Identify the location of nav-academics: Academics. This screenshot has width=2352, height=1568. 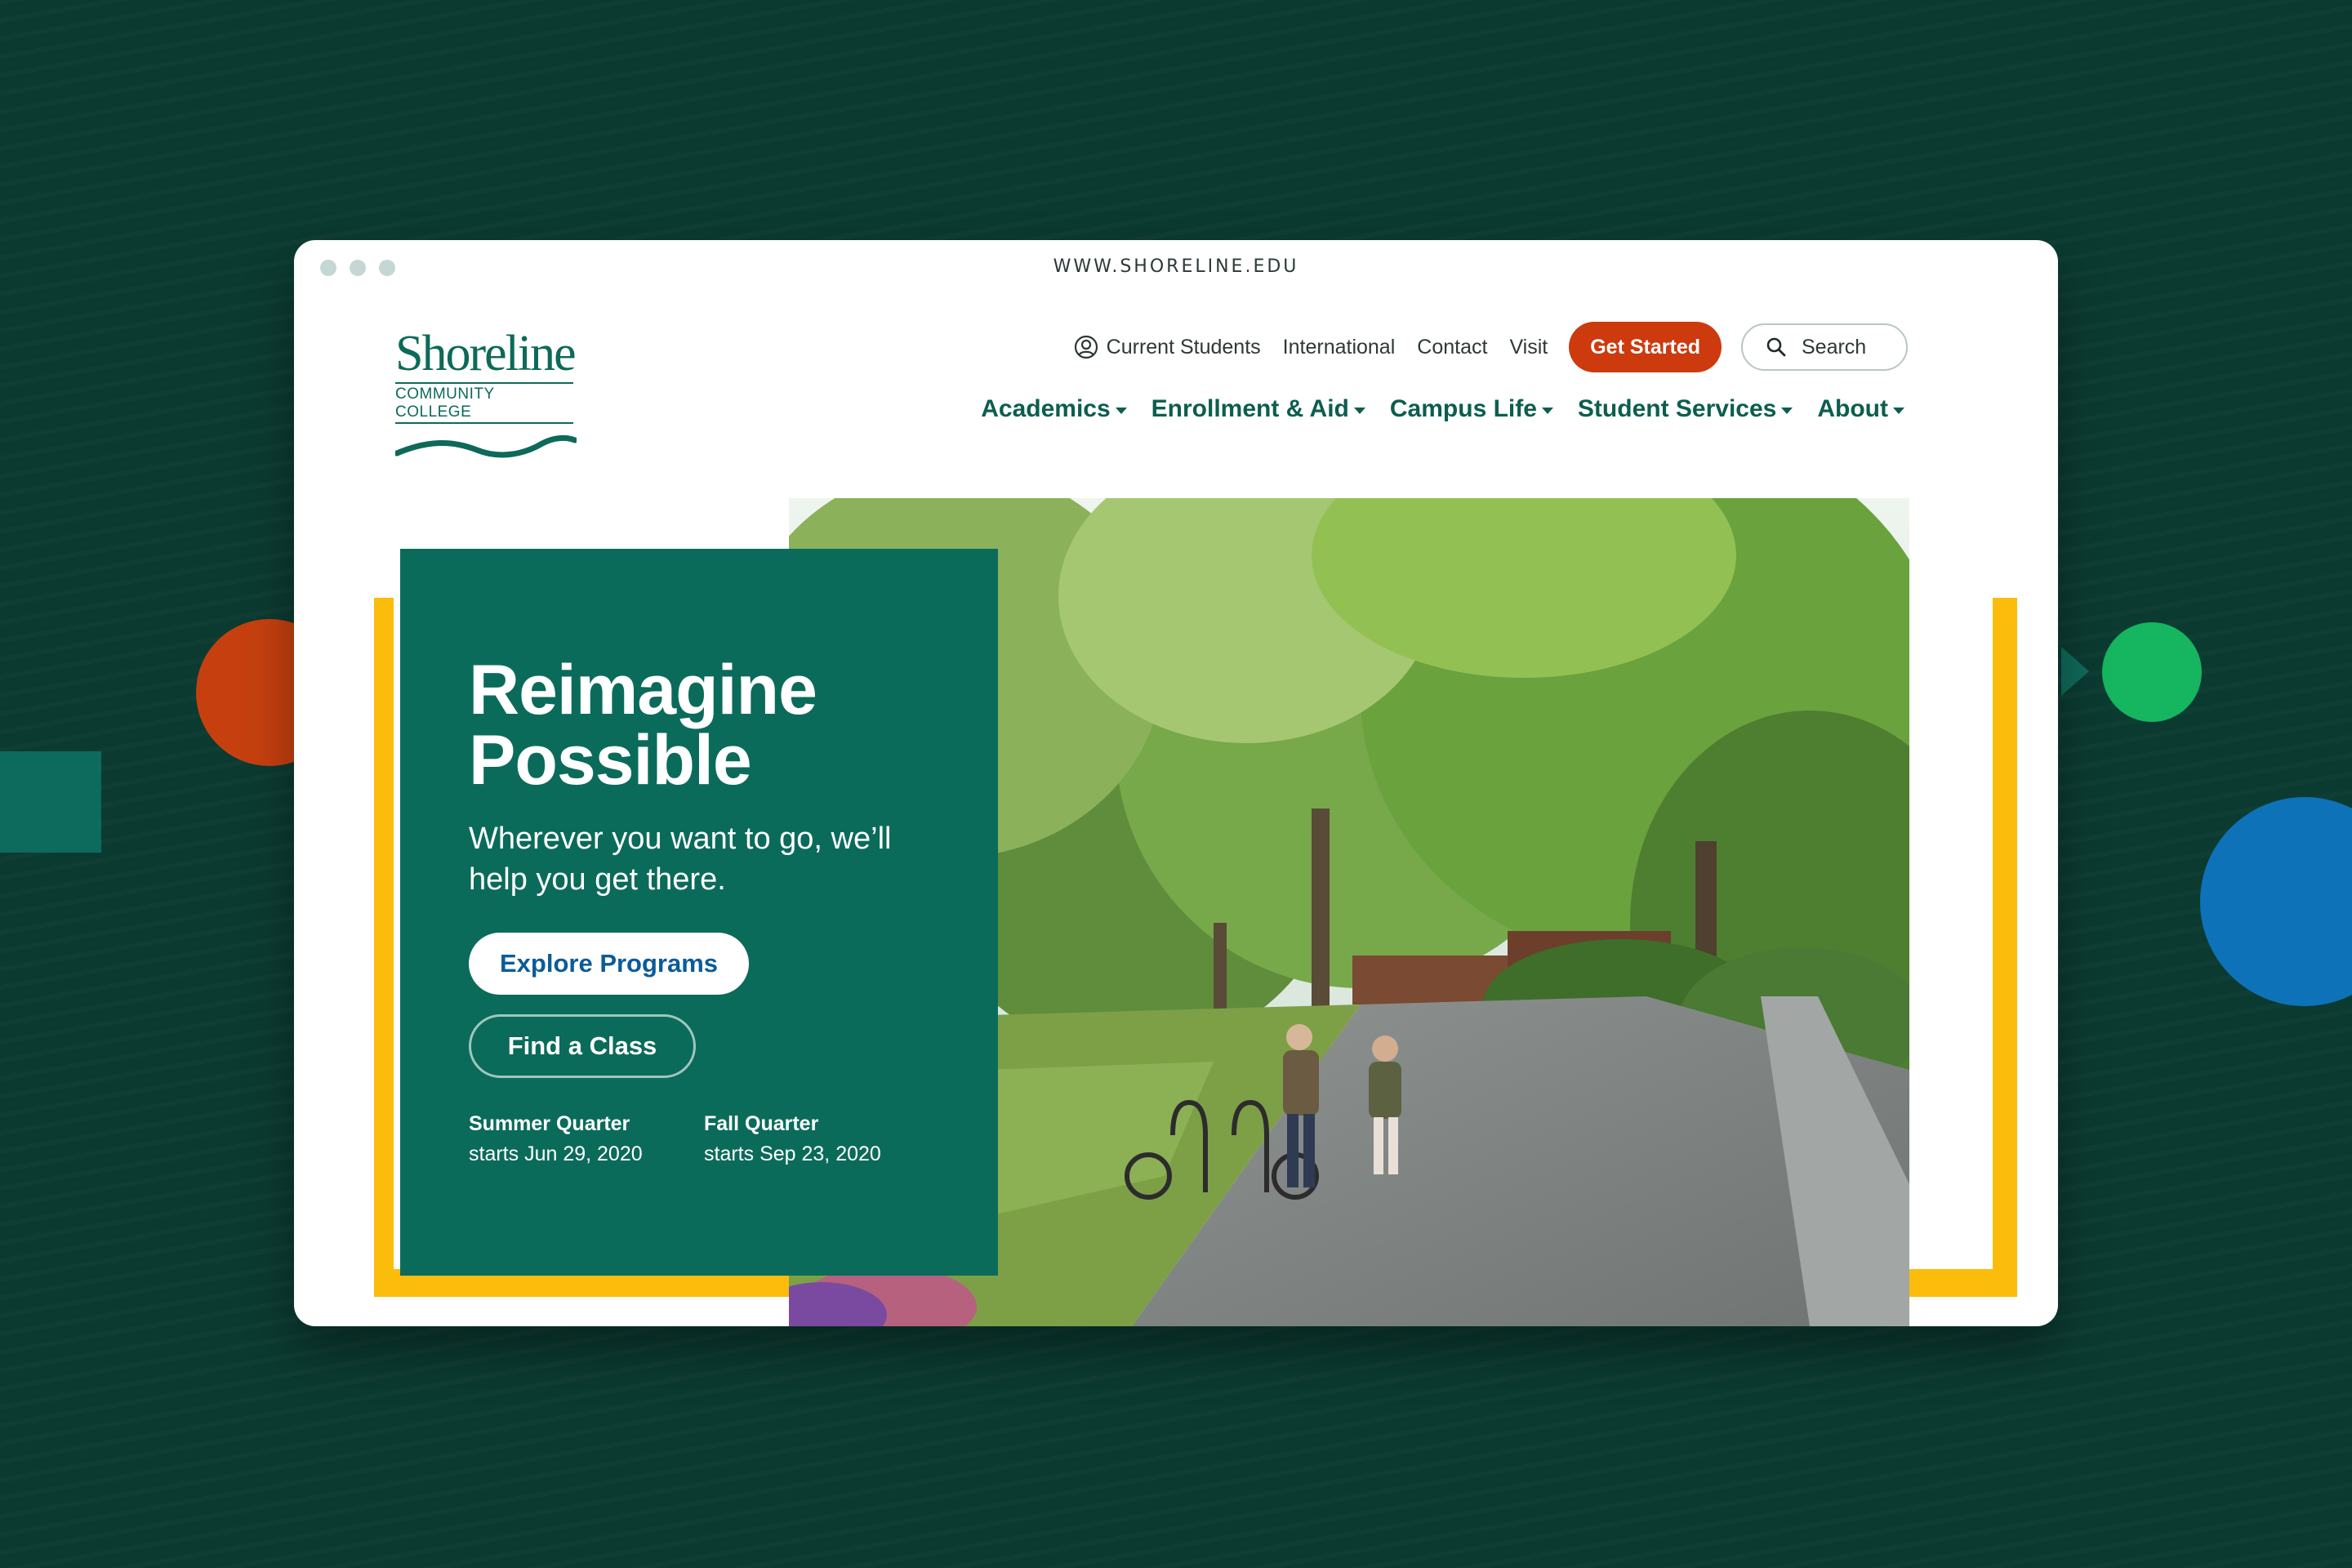
(1054, 409).